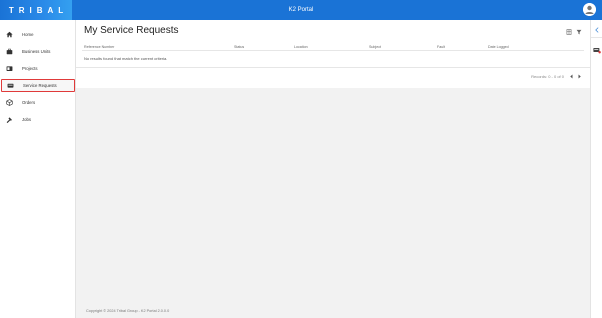 The height and width of the screenshot is (318, 602). I want to click on user-avatar-icon, so click(589, 9).